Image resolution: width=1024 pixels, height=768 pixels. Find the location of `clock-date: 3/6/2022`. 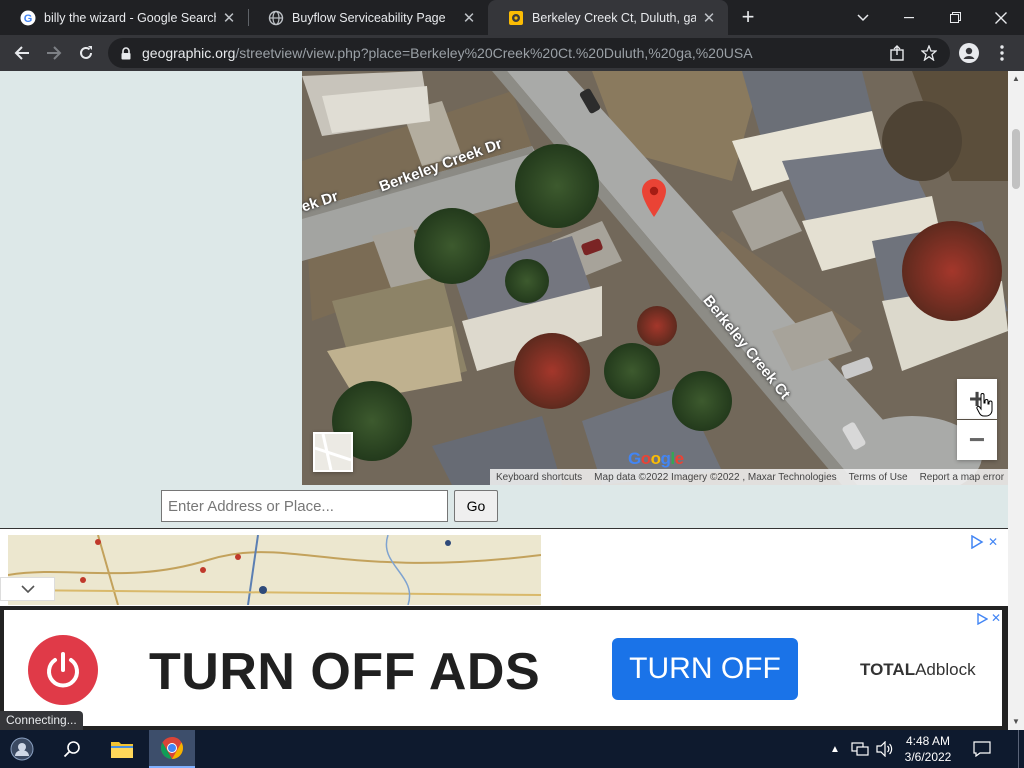

clock-date: 3/6/2022 is located at coordinates (928, 757).